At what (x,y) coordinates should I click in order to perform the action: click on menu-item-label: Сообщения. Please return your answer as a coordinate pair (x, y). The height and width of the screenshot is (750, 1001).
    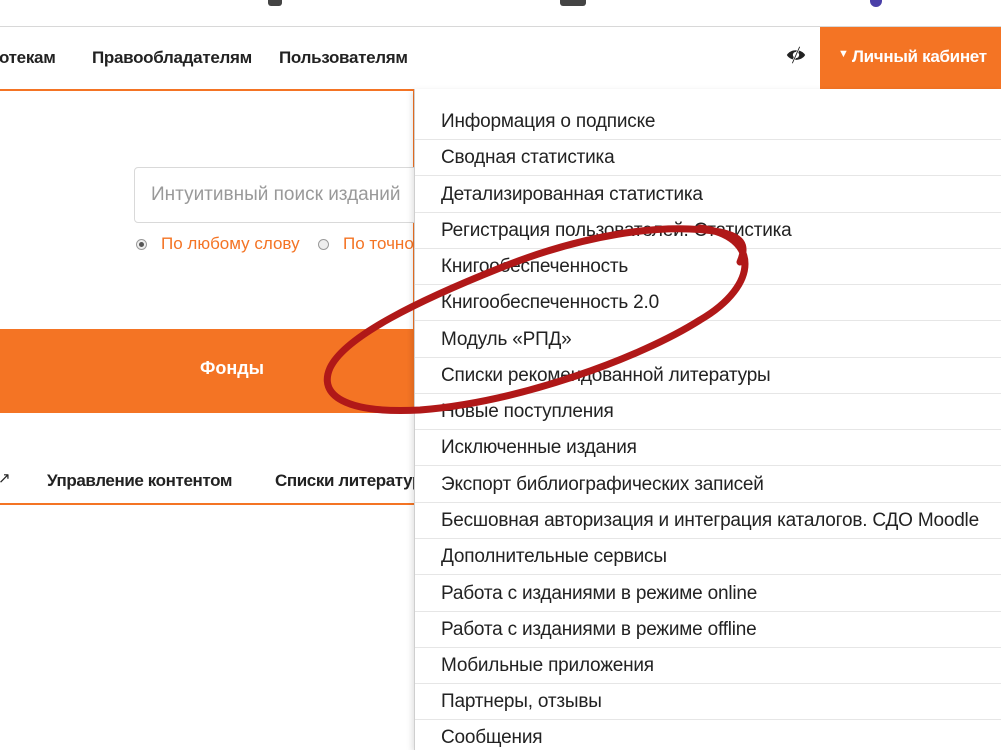
    Looking at the image, I should click on (492, 737).